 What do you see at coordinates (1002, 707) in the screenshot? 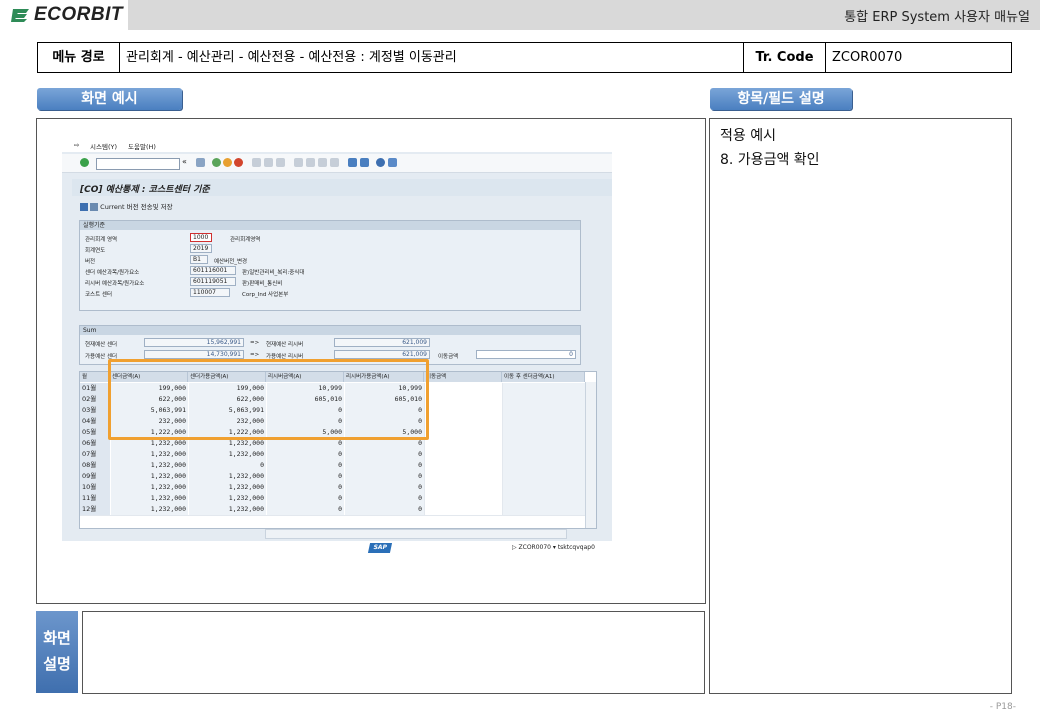
I see `page-number: - P18-` at bounding box center [1002, 707].